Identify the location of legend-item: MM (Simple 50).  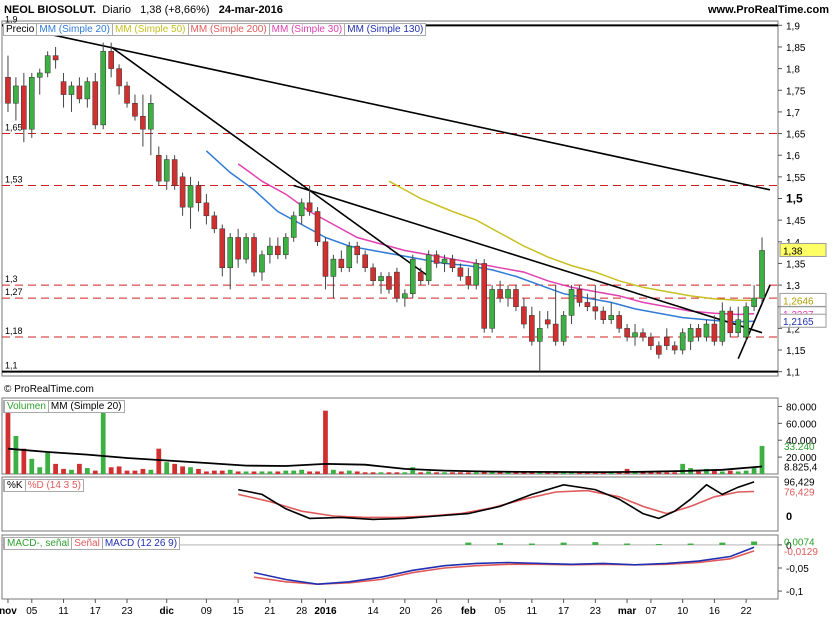
(149, 29).